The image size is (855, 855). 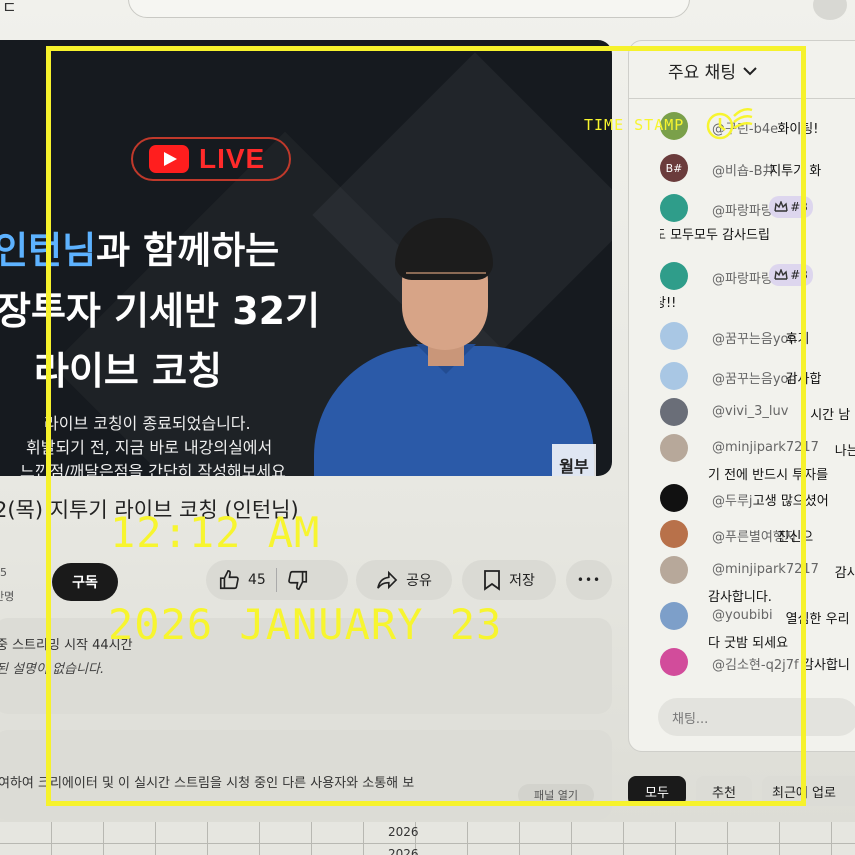 What do you see at coordinates (797, 339) in the screenshot?
I see `chat-text: 후기` at bounding box center [797, 339].